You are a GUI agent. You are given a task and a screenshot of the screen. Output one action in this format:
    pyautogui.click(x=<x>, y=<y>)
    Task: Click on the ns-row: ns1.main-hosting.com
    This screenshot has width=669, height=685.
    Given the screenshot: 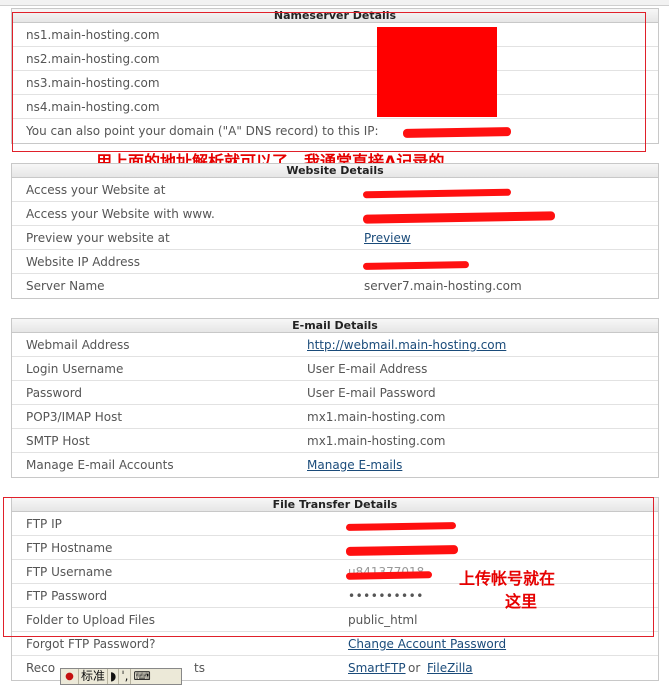 What is the action you would take?
    pyautogui.click(x=335, y=35)
    